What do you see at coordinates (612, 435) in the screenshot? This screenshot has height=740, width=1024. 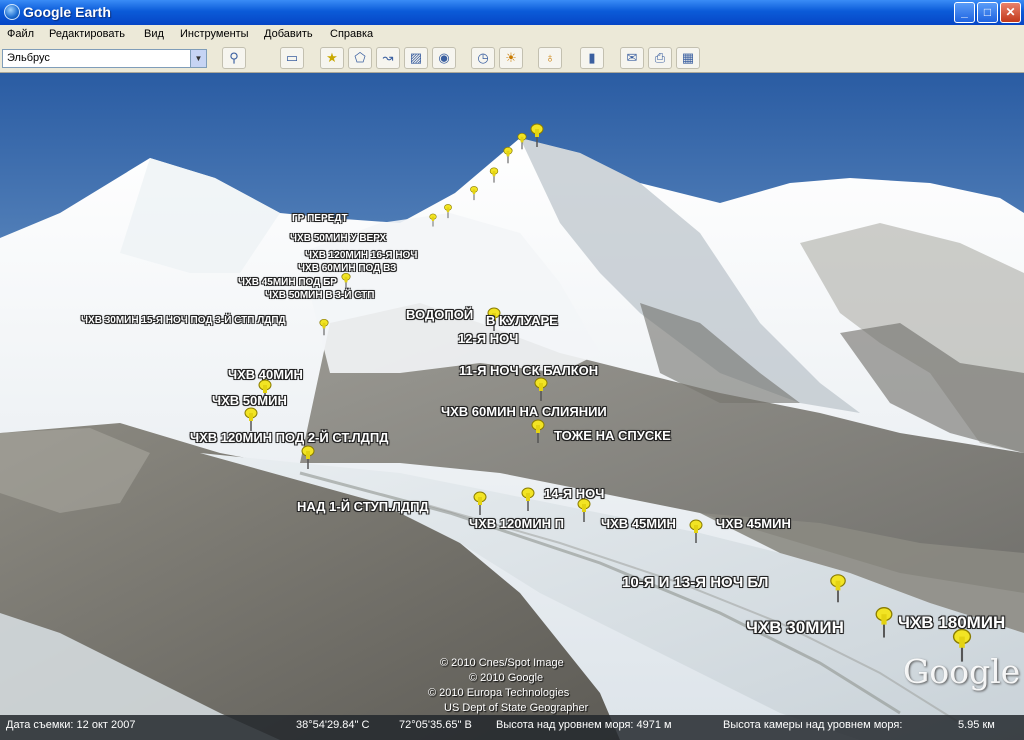 I see `placemark-label: ТОЖЕ НА СПУСКЕ` at bounding box center [612, 435].